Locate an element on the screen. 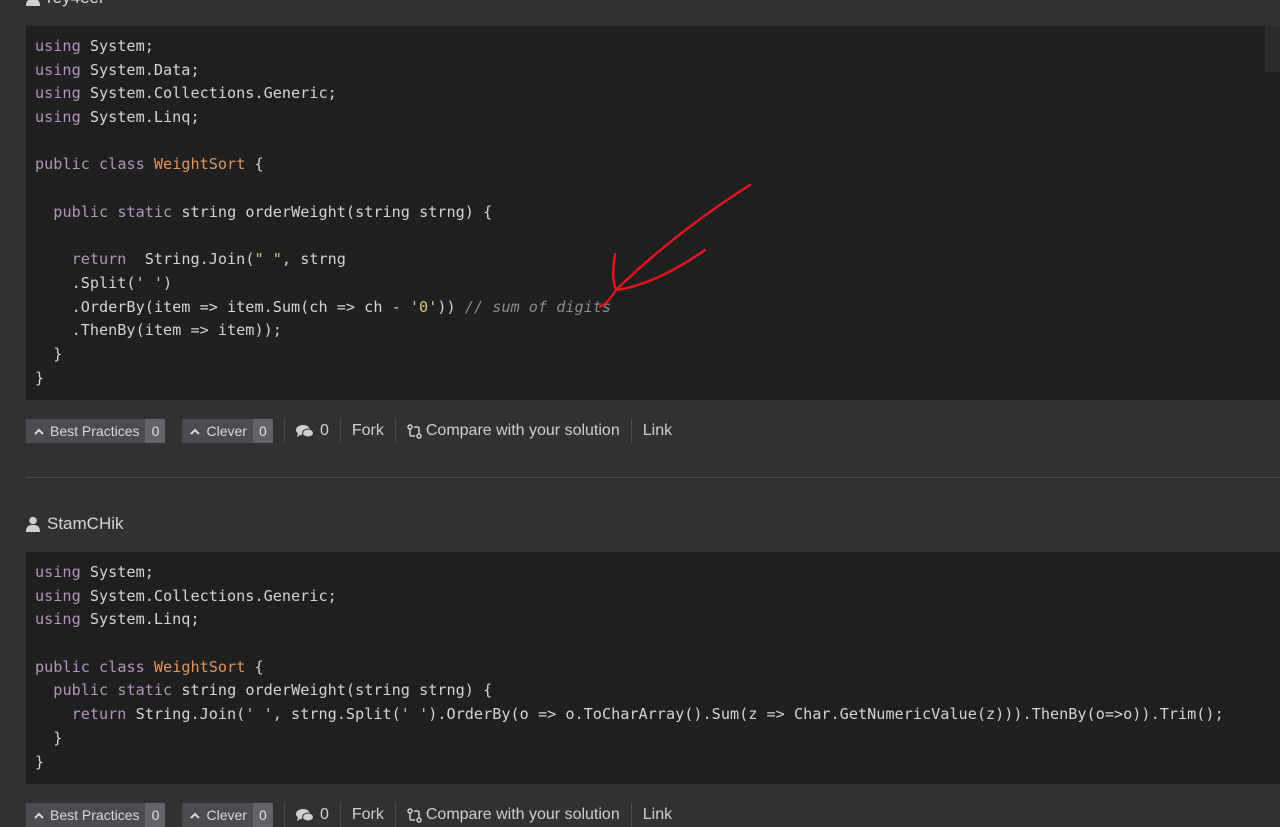 The image size is (1280, 827). code-token: System.Data; is located at coordinates (140, 69).